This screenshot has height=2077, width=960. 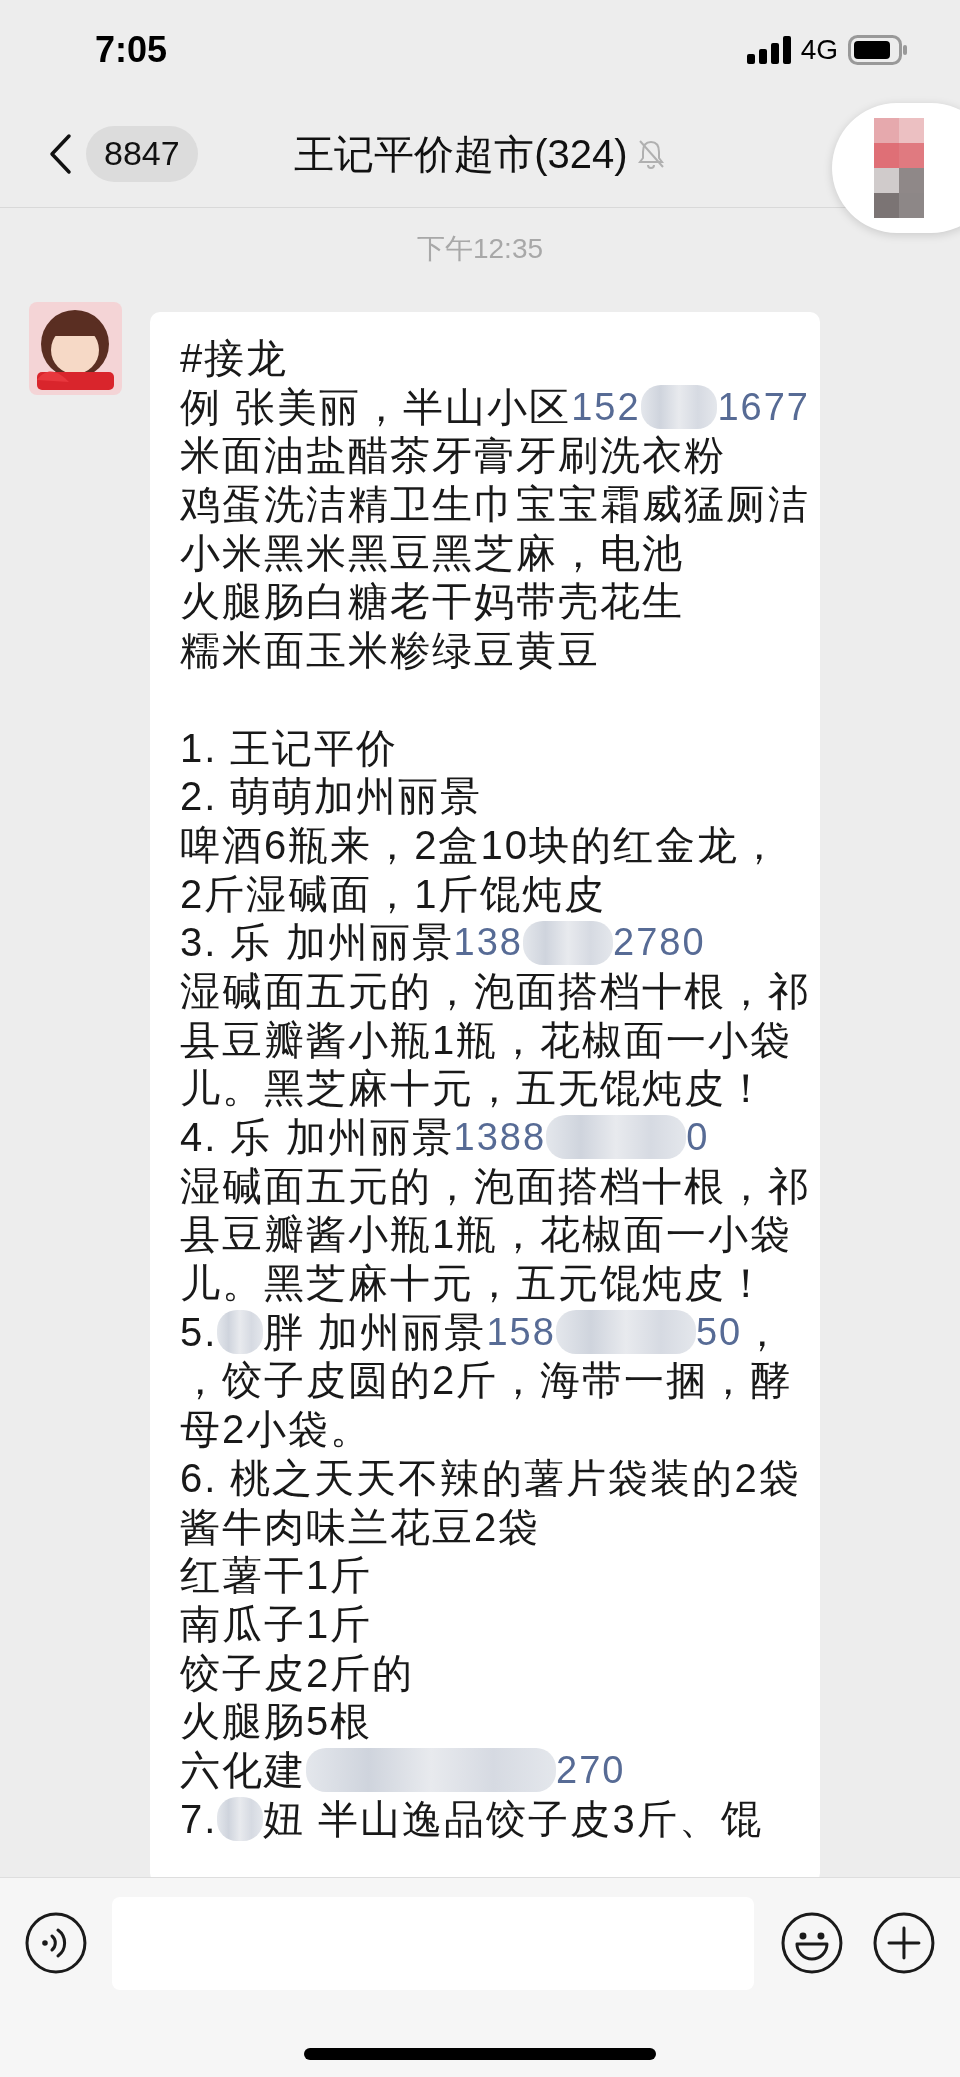 What do you see at coordinates (317, 1137) in the screenshot?
I see `message-text: 4. 乐 加州丽景` at bounding box center [317, 1137].